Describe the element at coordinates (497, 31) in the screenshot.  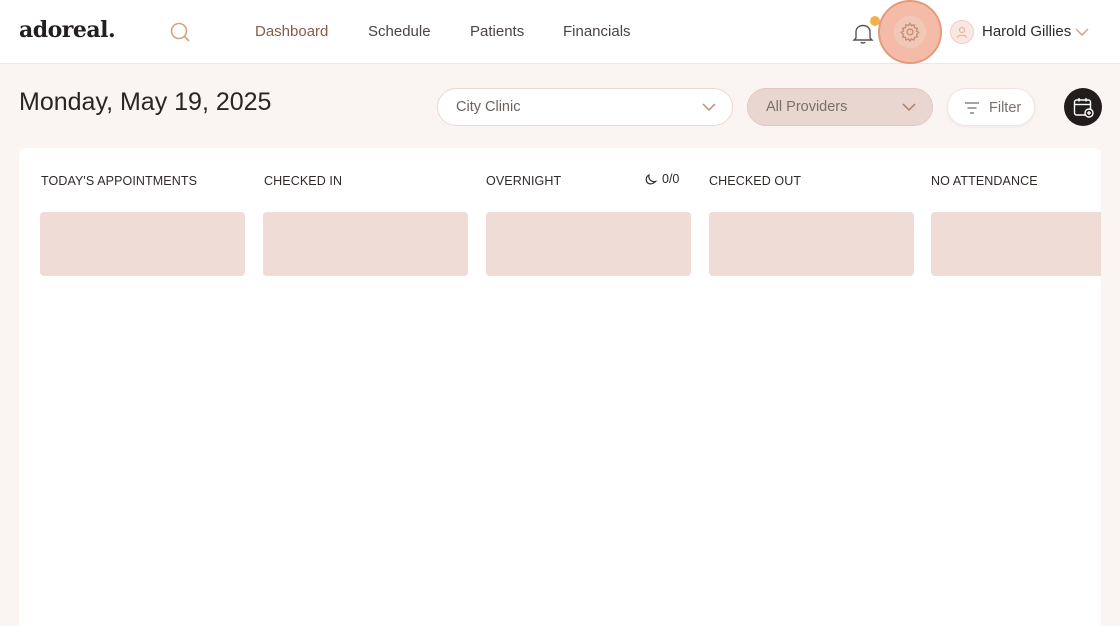
I see `nav-patients: Patients` at that location.